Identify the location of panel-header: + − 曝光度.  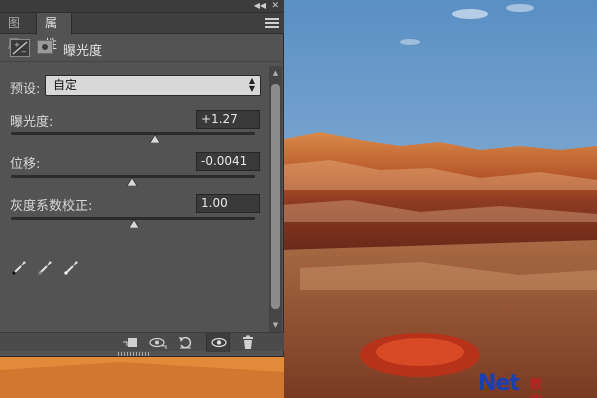
(142, 48).